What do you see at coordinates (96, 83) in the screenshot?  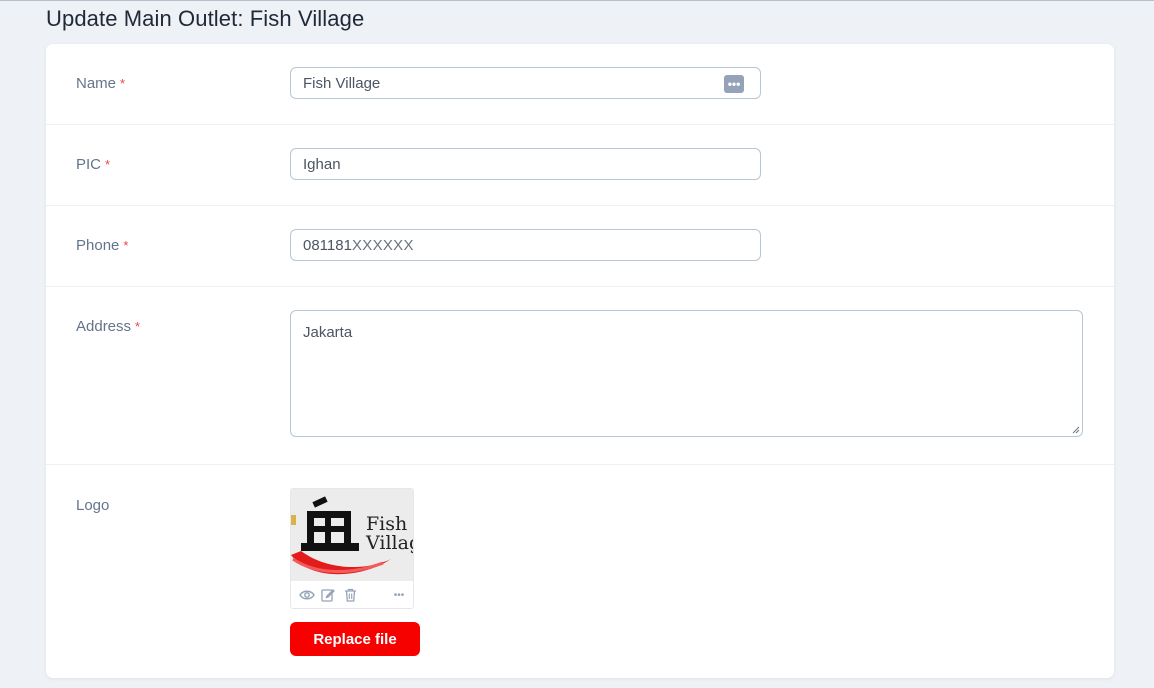 I see `name-label-text: Name` at bounding box center [96, 83].